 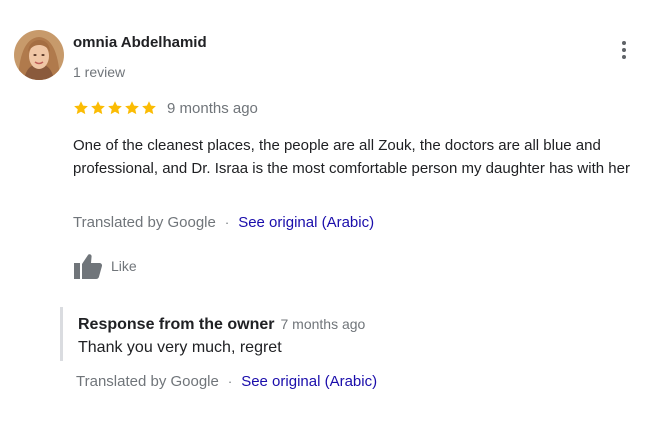 I want to click on more-options-button, so click(x=624, y=50).